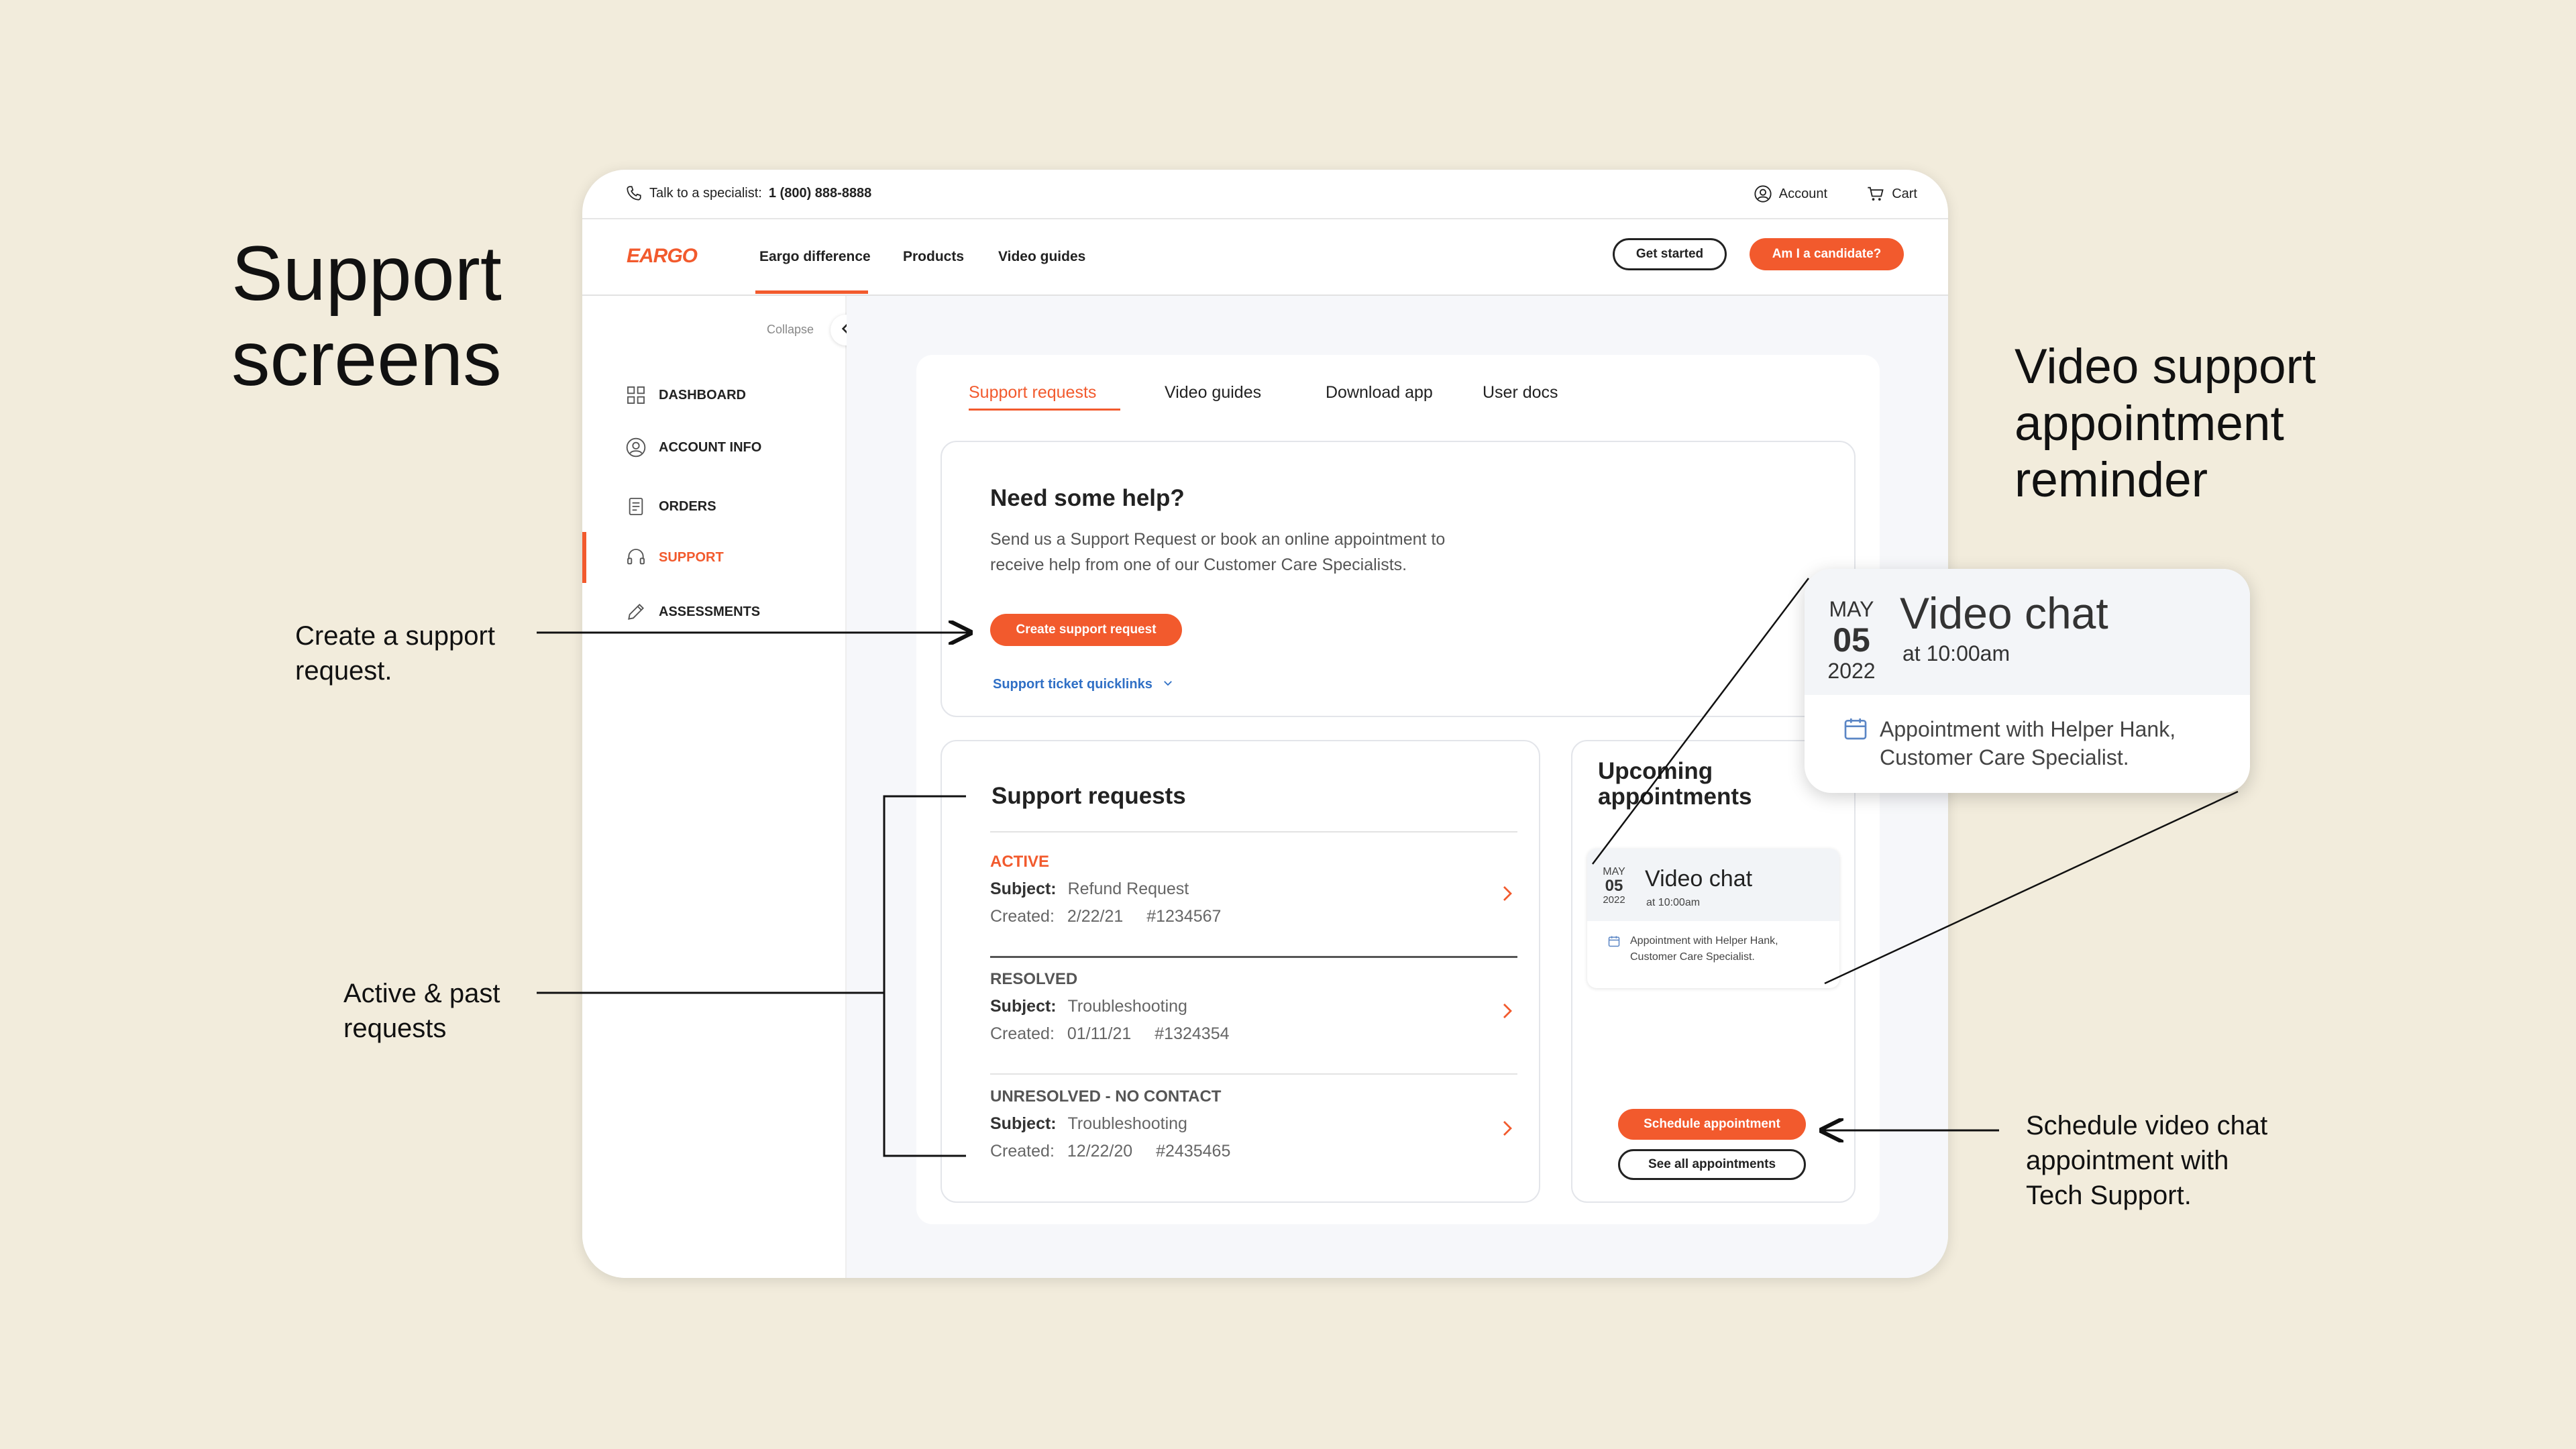 Image resolution: width=2576 pixels, height=1449 pixels. What do you see at coordinates (1700, 721) in the screenshot?
I see `zoom-line-top` at bounding box center [1700, 721].